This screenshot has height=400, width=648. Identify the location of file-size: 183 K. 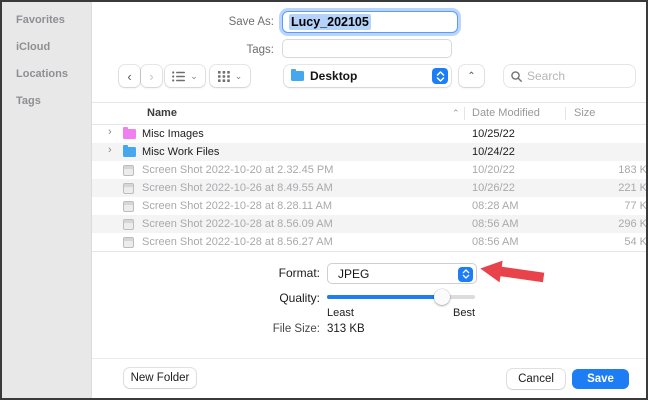
(632, 170).